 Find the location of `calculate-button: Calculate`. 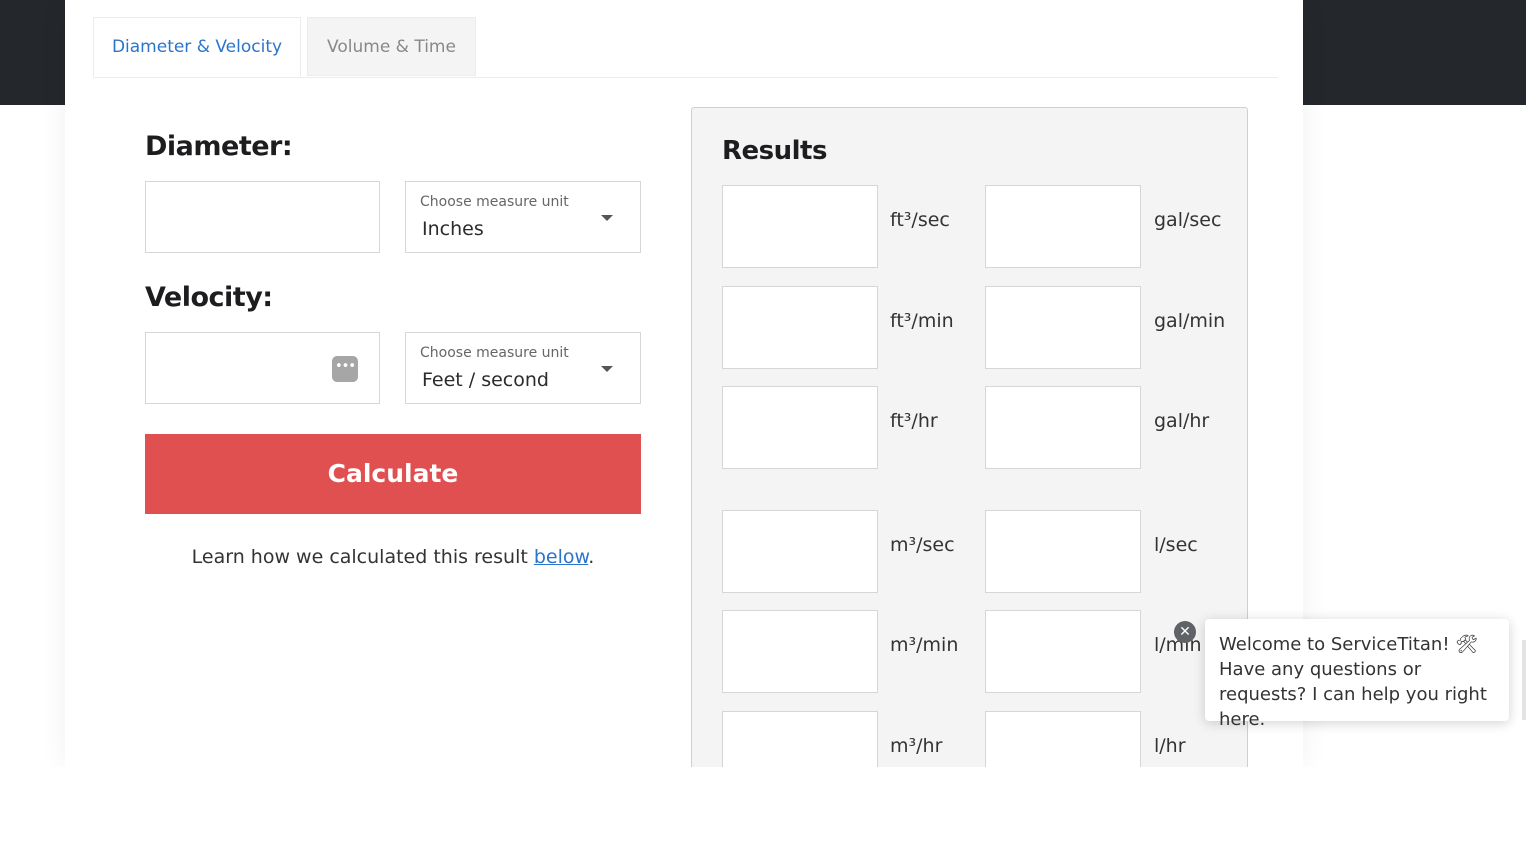

calculate-button: Calculate is located at coordinates (393, 474).